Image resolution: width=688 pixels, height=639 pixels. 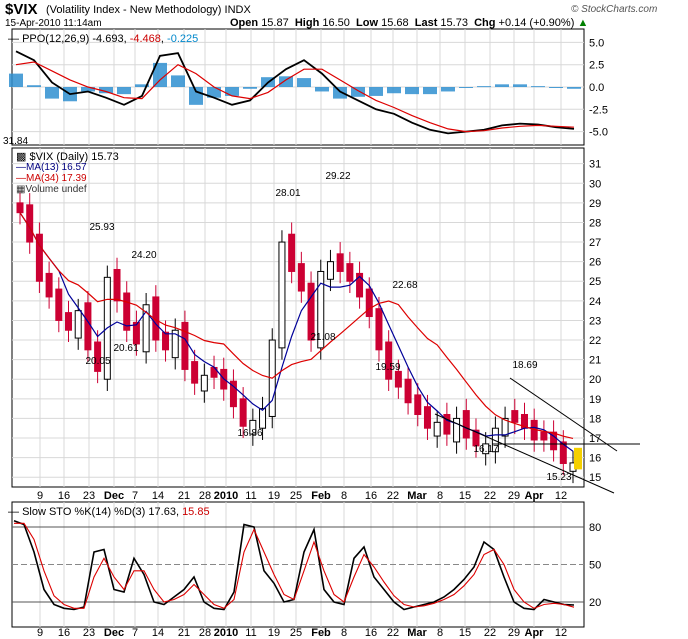 I want to click on stoch-legend: — Slow STO %K(14) %D(3) 17.63, 15.85, so click(x=109, y=512).